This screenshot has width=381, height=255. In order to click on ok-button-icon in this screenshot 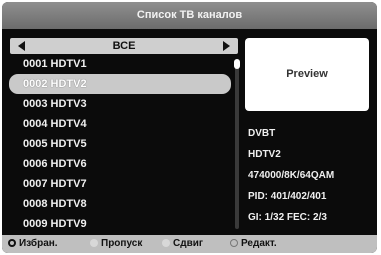, I will do `click(12, 243)`.